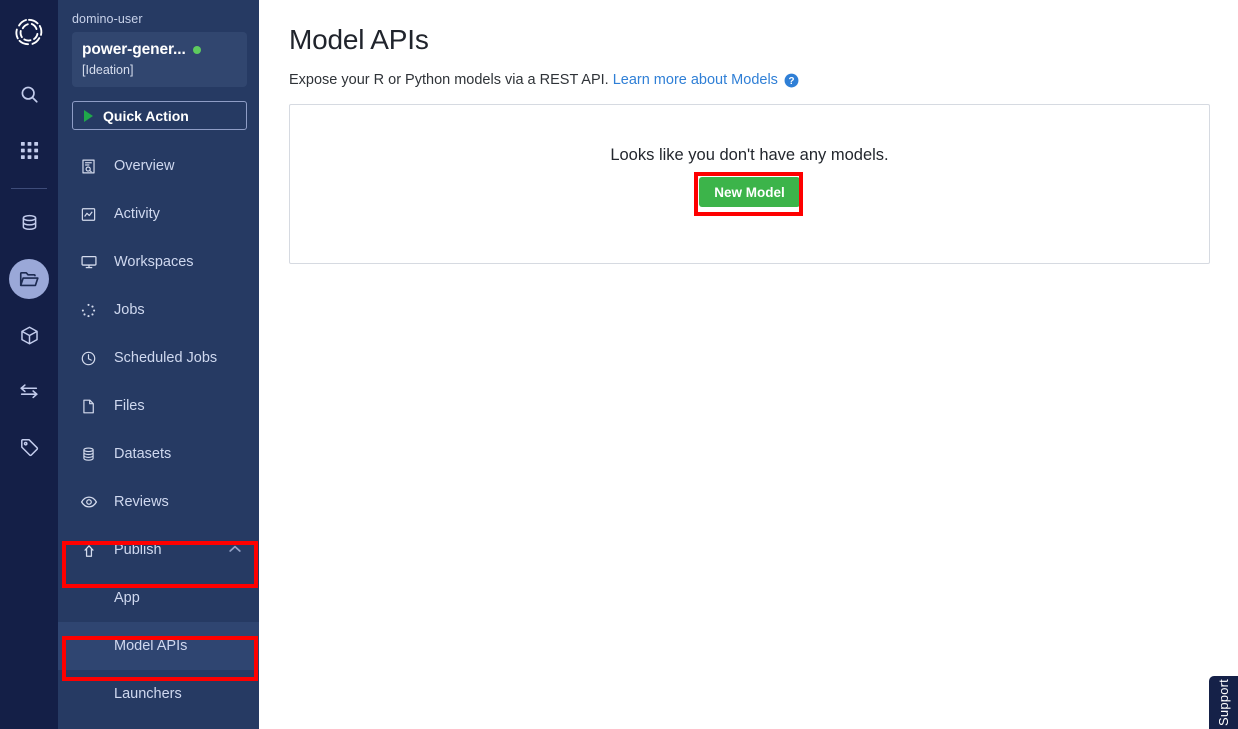 The width and height of the screenshot is (1238, 729). I want to click on overview-document-icon, so click(91, 166).